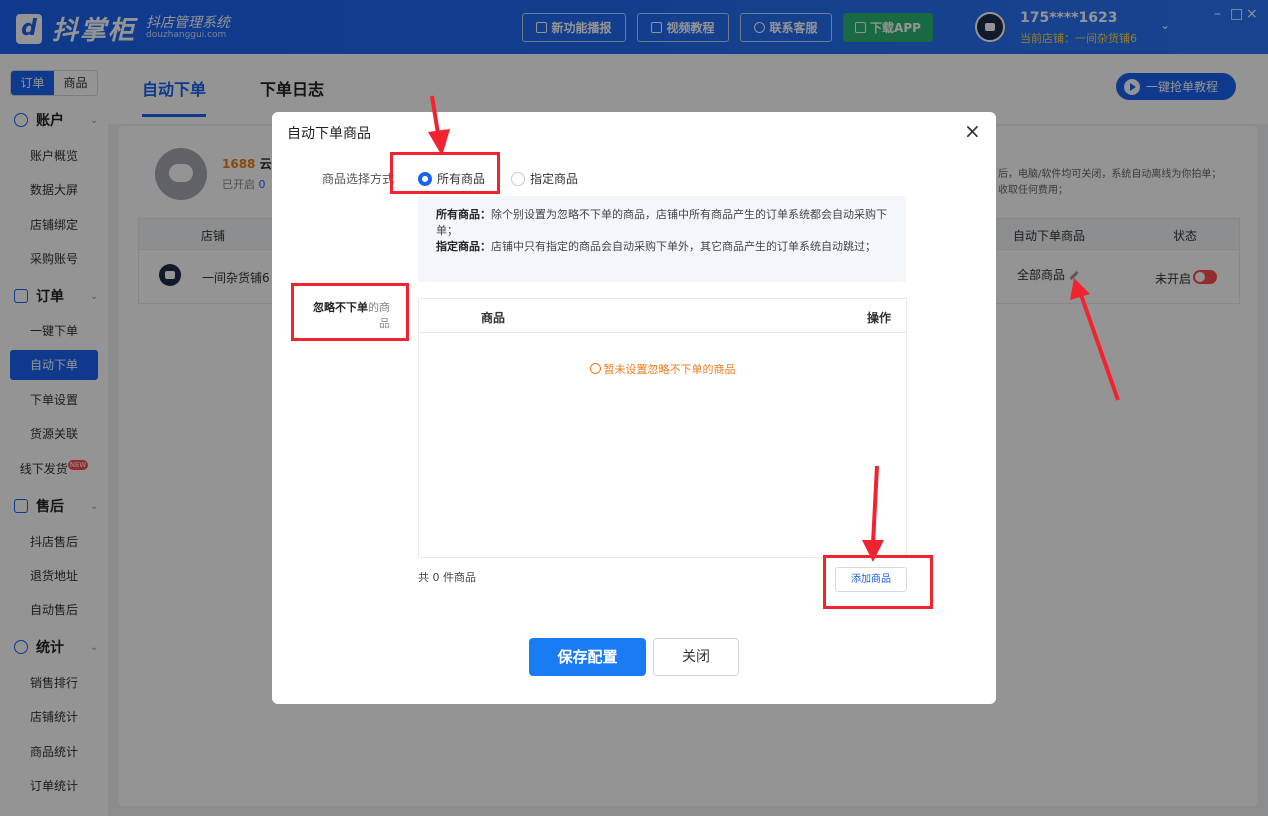  What do you see at coordinates (875, 505) in the screenshot?
I see `arrow-down-add` at bounding box center [875, 505].